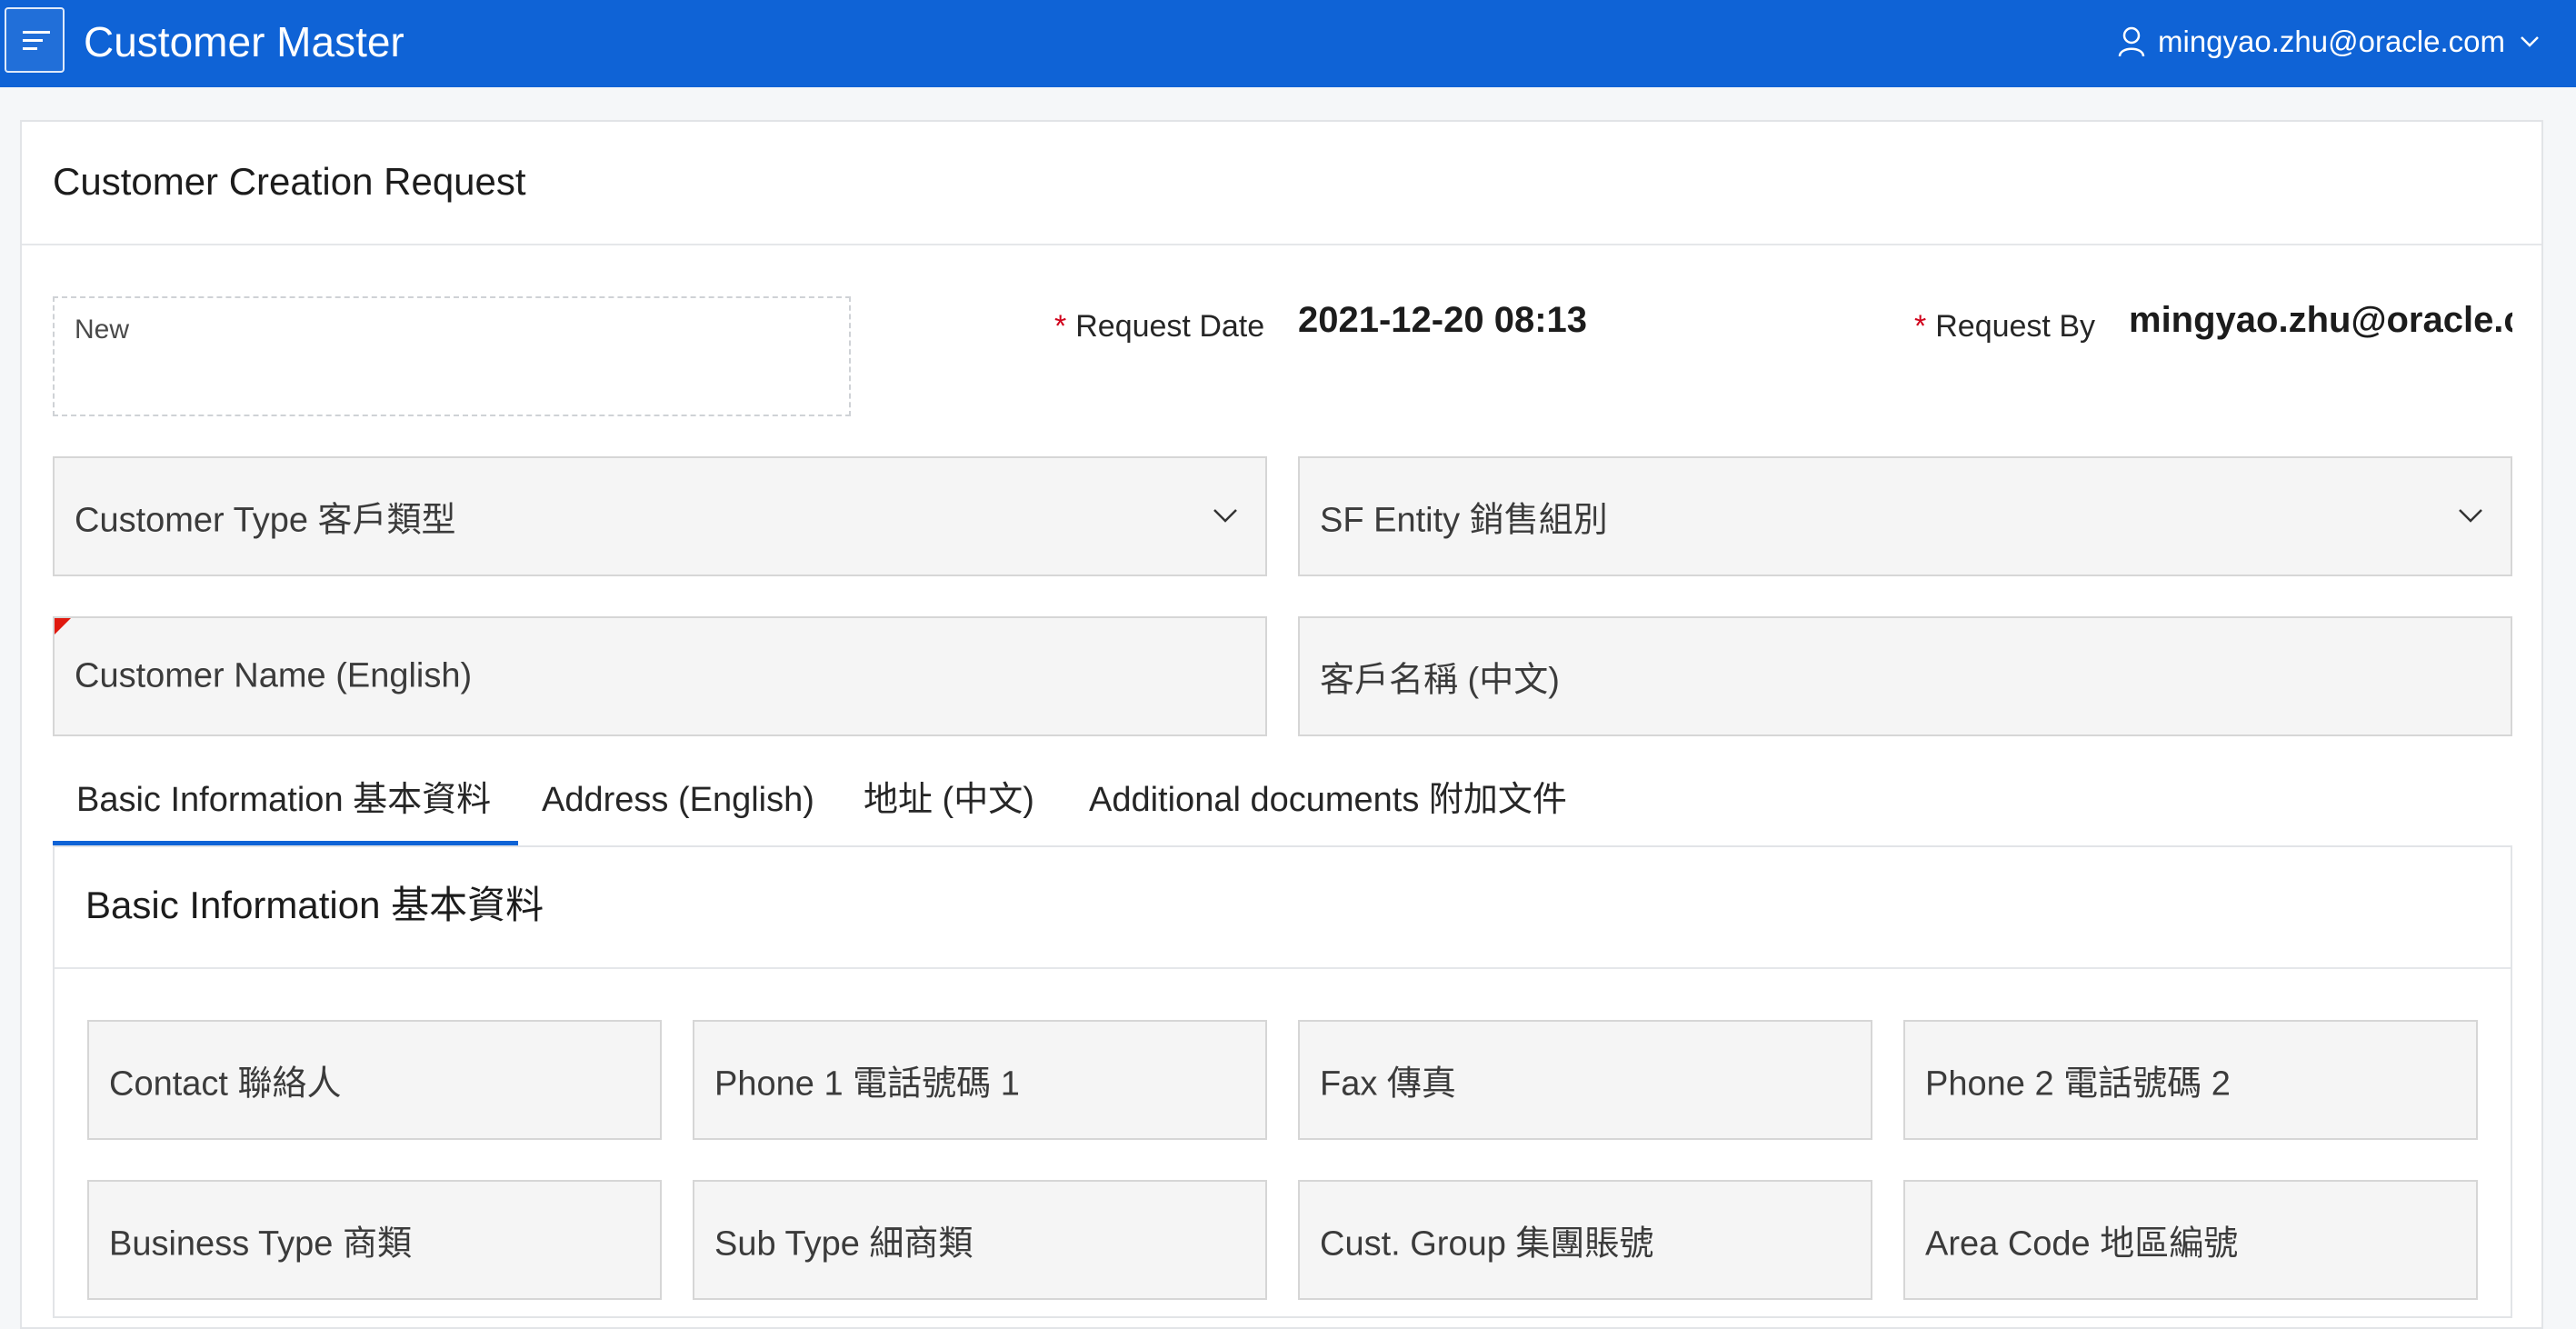  I want to click on top-navigation-bar: Customer Master mingyao.zhu@oracle.com, so click(1288, 44).